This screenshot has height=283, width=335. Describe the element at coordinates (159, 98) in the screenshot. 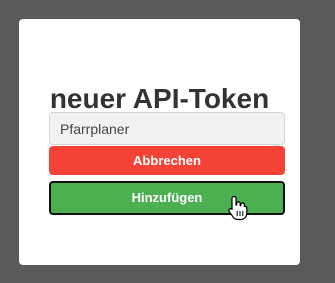

I see `dialog-title: neuer API-Token` at that location.